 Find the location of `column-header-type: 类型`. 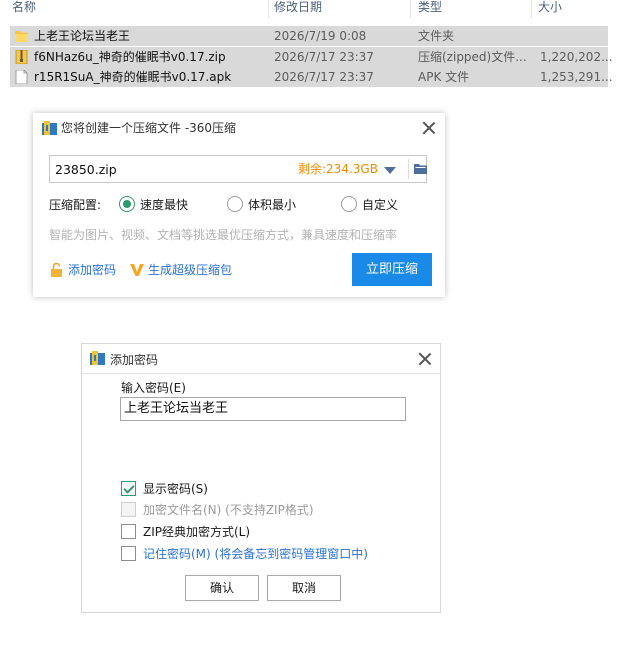

column-header-type: 类型 is located at coordinates (430, 9).